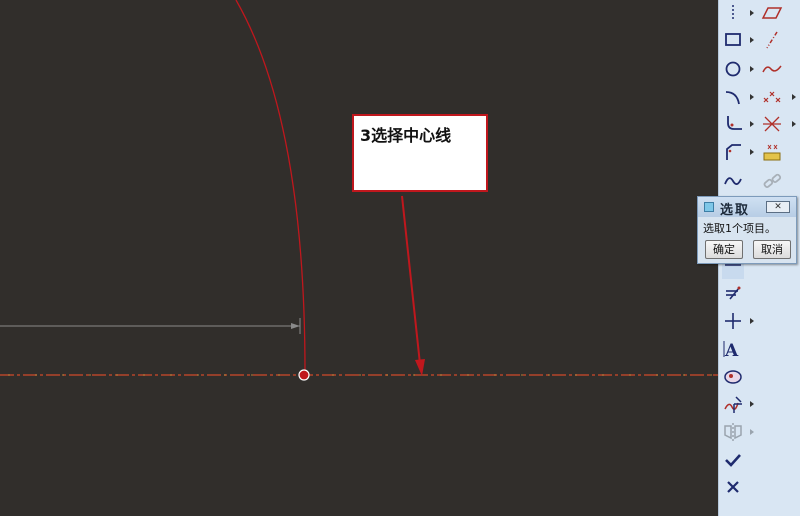 The width and height of the screenshot is (800, 516). I want to click on ok-button: 确定, so click(724, 249).